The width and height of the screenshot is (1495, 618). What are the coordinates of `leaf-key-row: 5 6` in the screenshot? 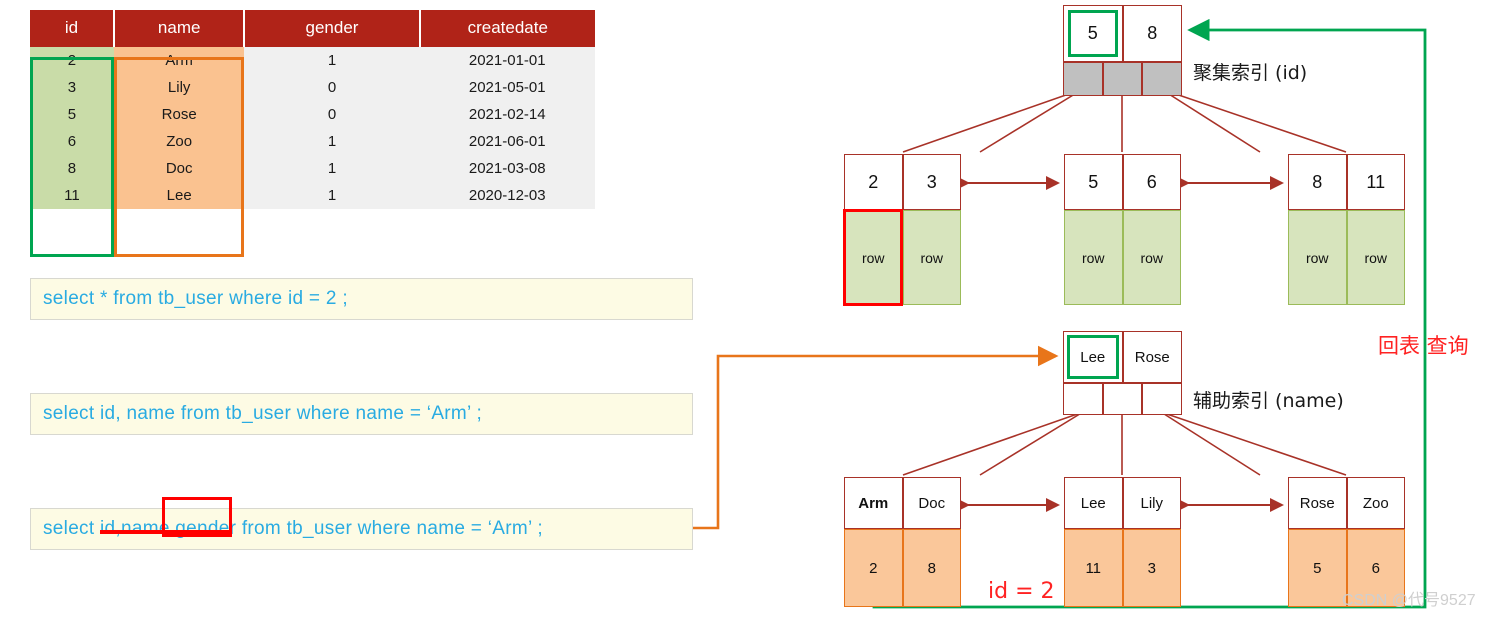 It's located at (1122, 182).